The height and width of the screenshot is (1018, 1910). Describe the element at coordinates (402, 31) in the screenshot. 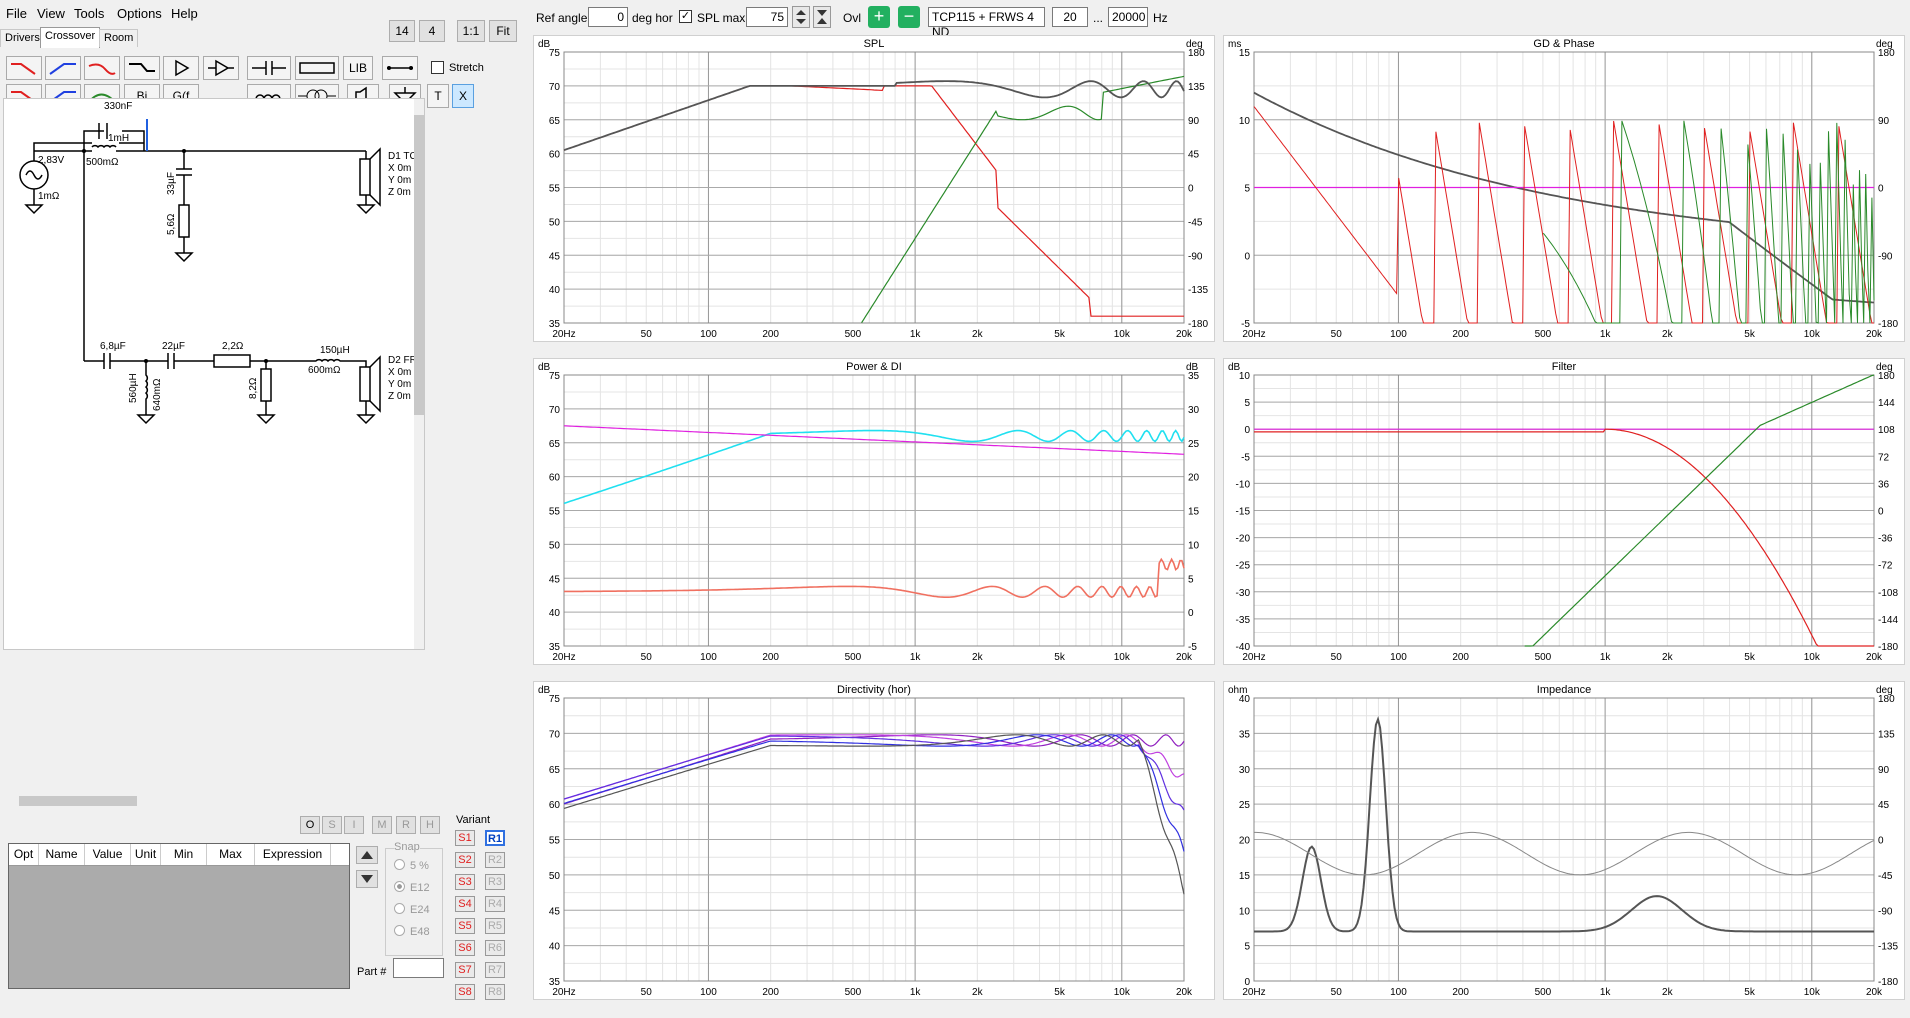

I see `zoom-14-button: 14` at that location.